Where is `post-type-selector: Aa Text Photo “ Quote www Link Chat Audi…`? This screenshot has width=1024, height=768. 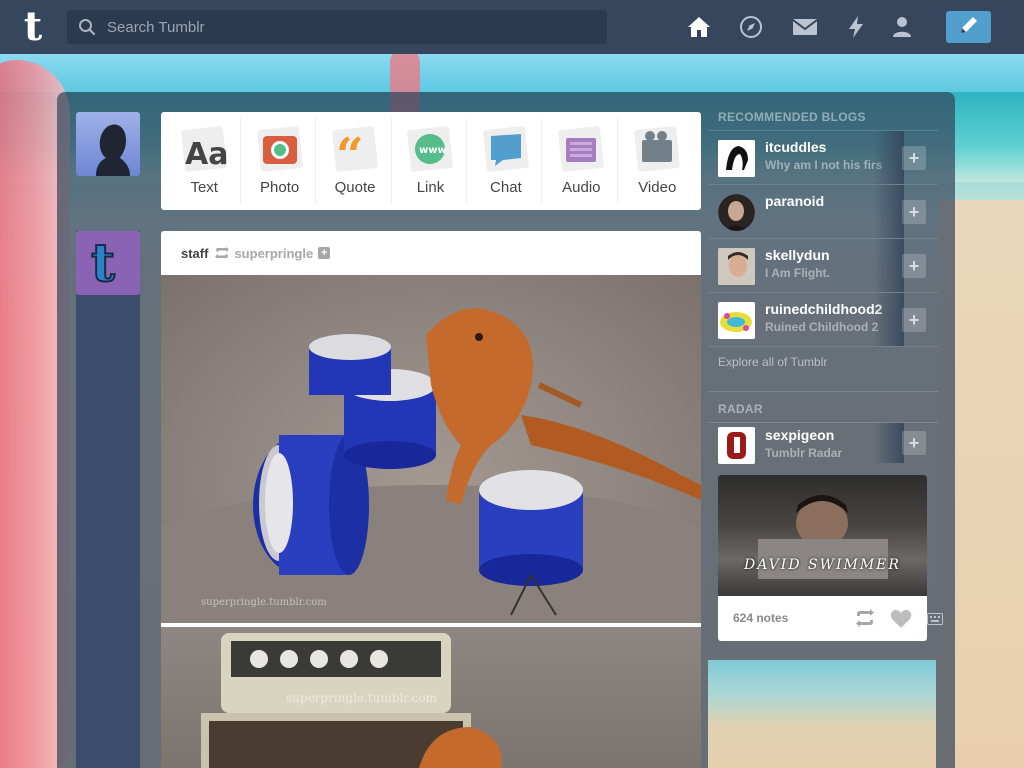 post-type-selector: Aa Text Photo “ Quote www Link Chat Audi… is located at coordinates (431, 161).